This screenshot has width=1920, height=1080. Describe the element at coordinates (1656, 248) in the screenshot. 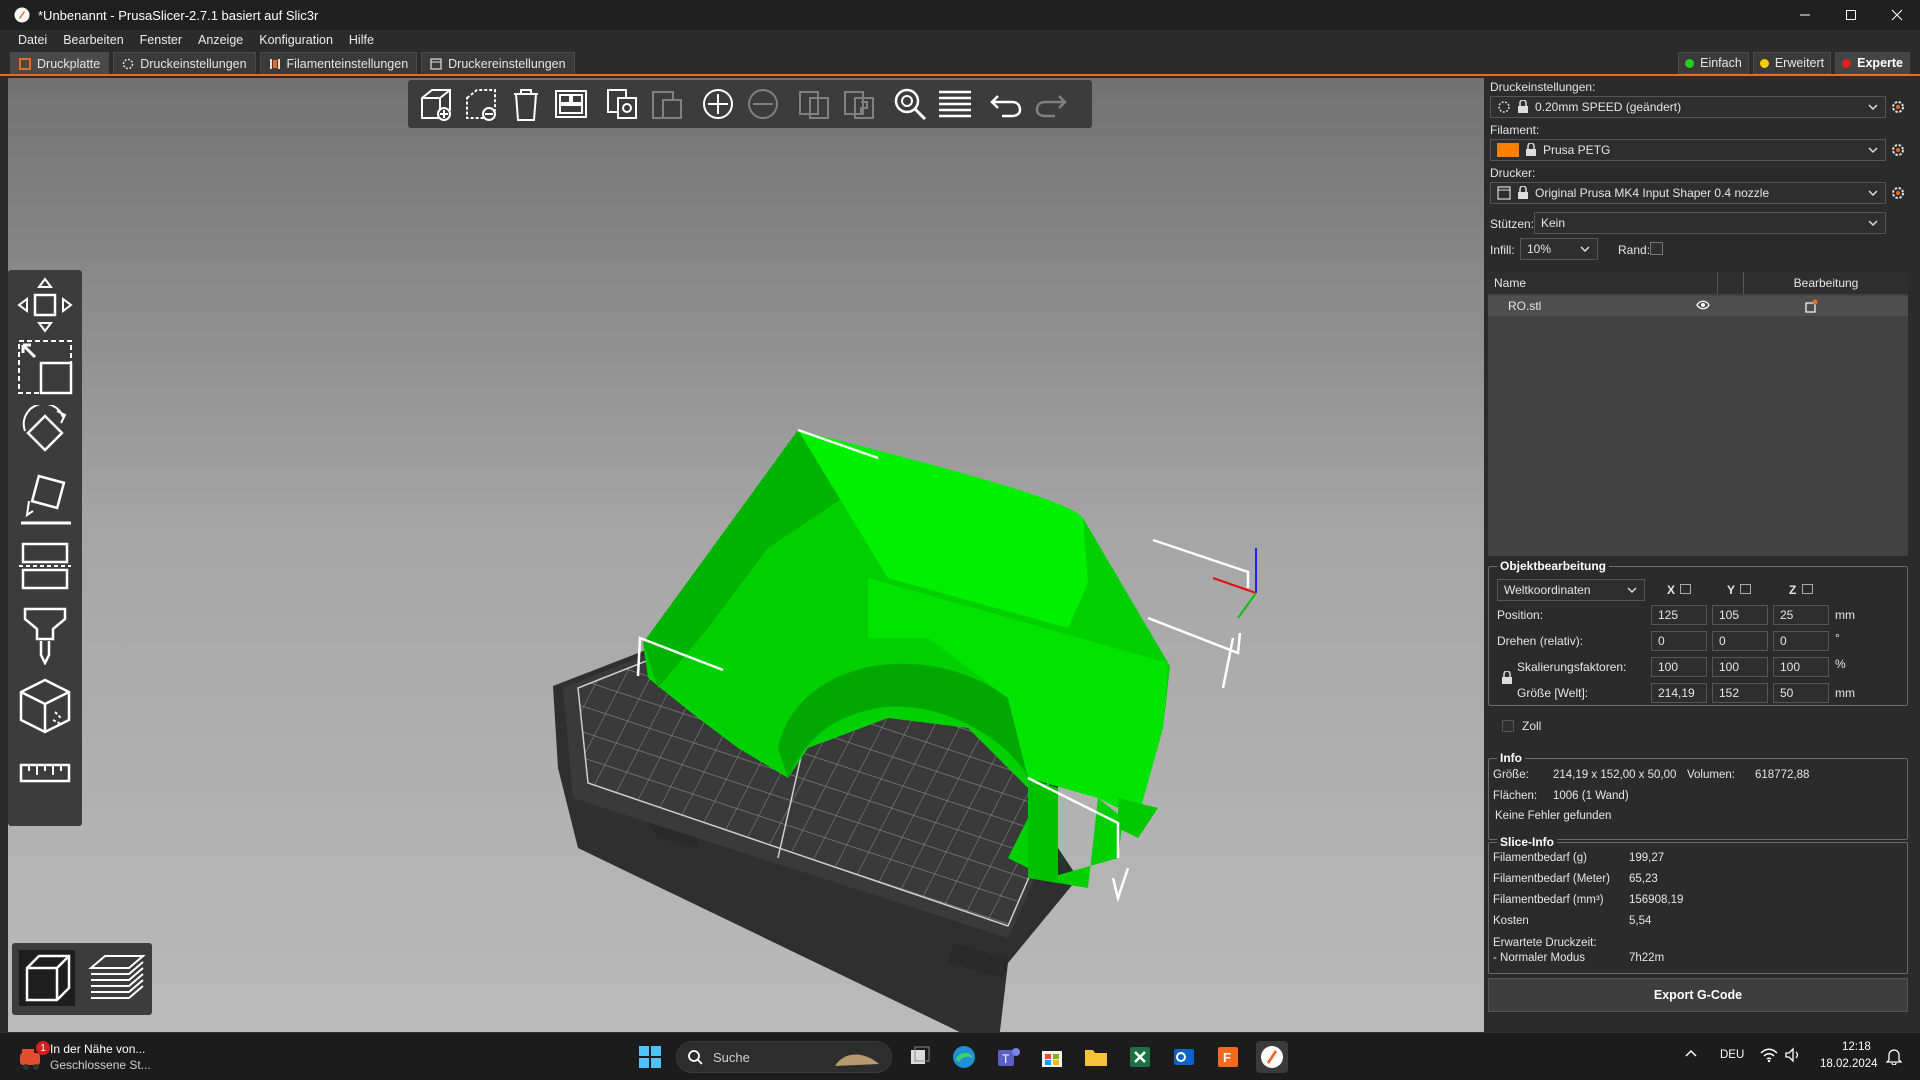

I see `brim-checkbox` at that location.